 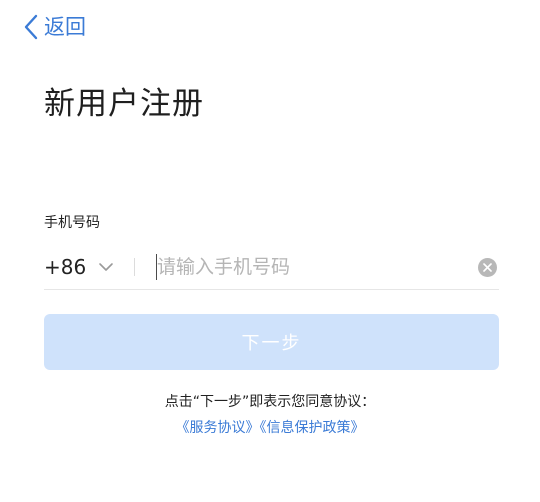 I want to click on next-step-button: 下一步, so click(x=271, y=342).